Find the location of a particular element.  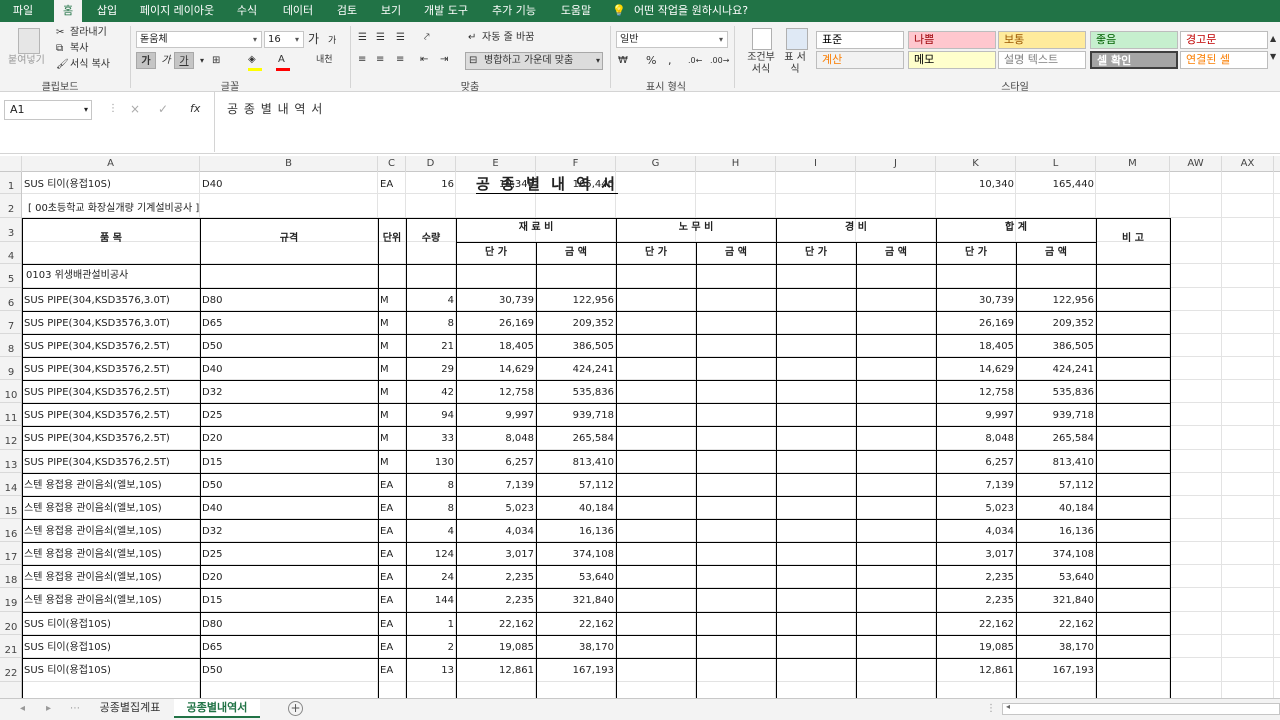

decrease-indent-icon: ⇤ is located at coordinates (424, 60).